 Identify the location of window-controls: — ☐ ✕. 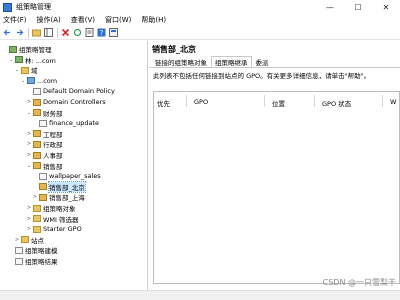
(358, 7).